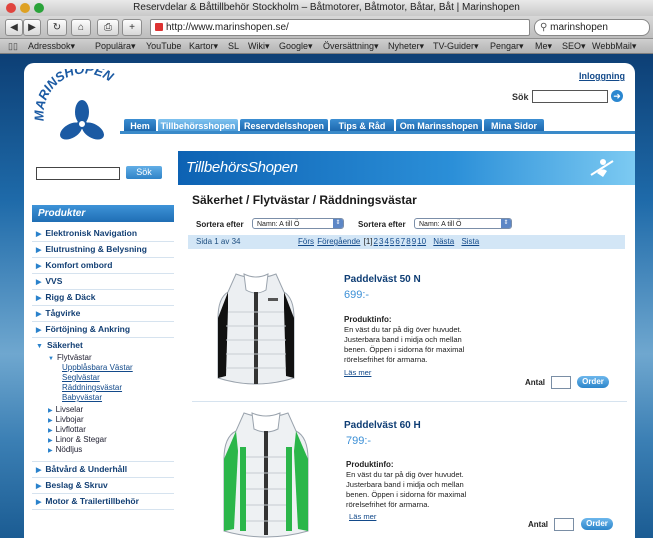 This screenshot has height=538, width=653. What do you see at coordinates (614, 46) in the screenshot?
I see `bookmark-item: WebbMail▾` at bounding box center [614, 46].